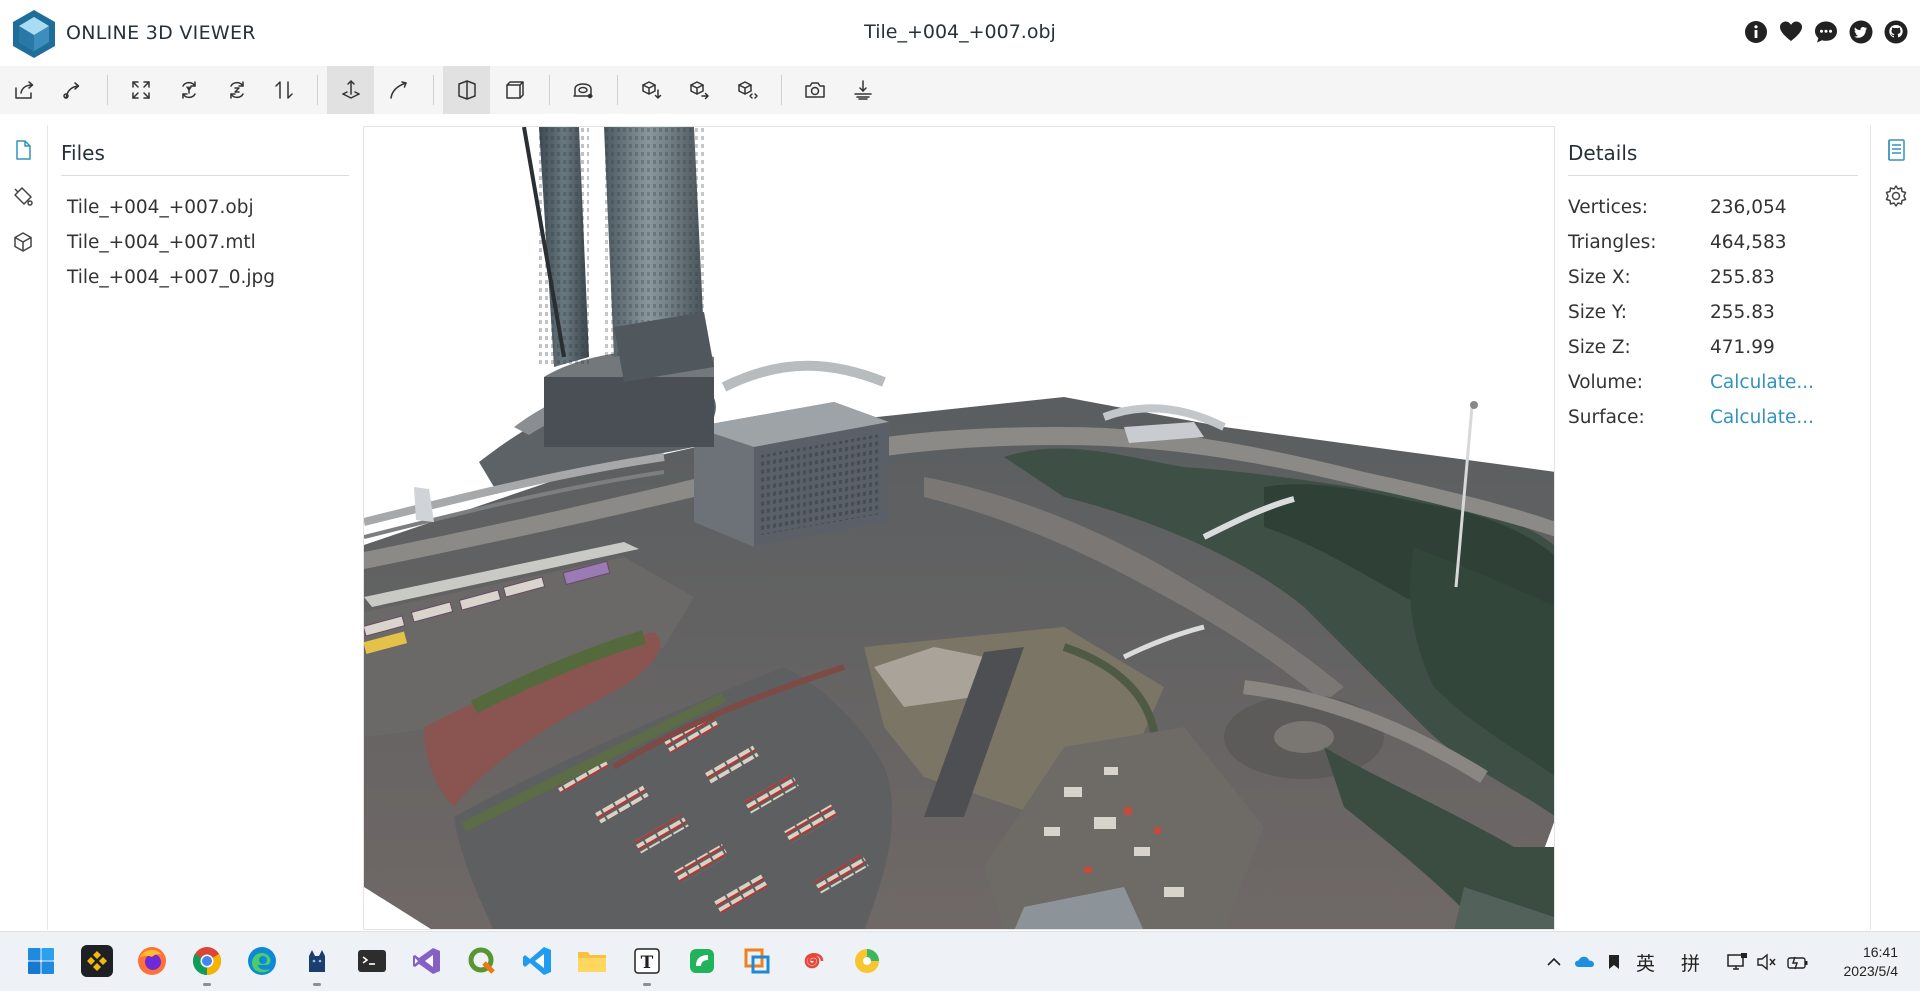 Image resolution: width=1920 pixels, height=992 pixels. What do you see at coordinates (1554, 962) in the screenshot?
I see `chevron-up-icon` at bounding box center [1554, 962].